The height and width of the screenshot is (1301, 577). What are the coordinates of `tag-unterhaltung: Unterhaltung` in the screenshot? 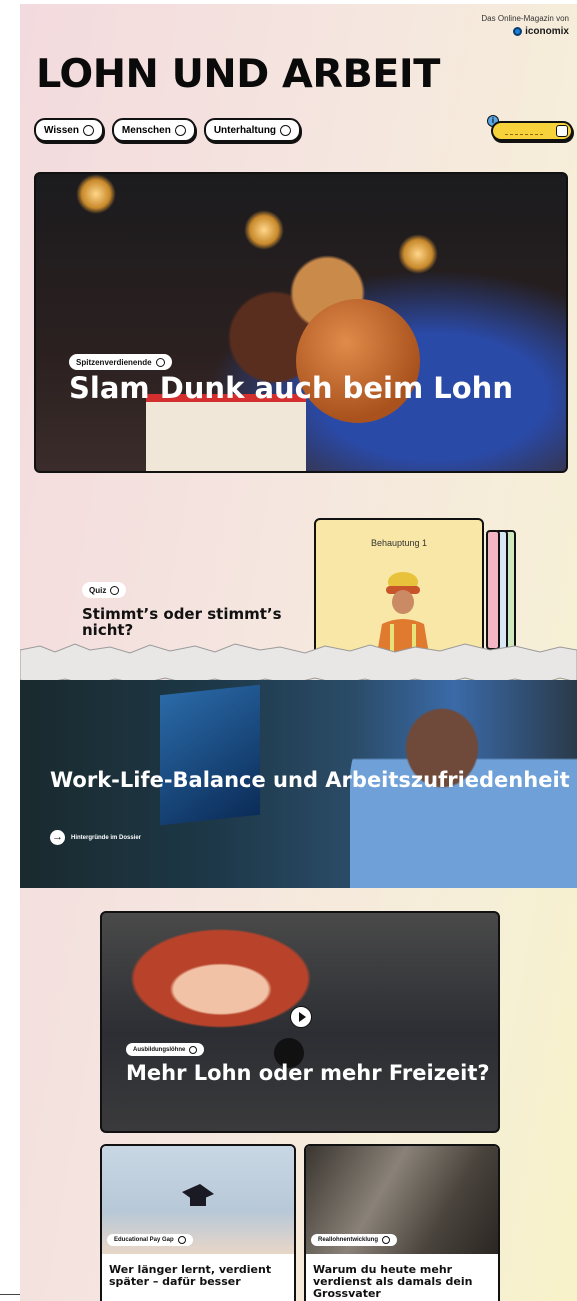 It's located at (252, 130).